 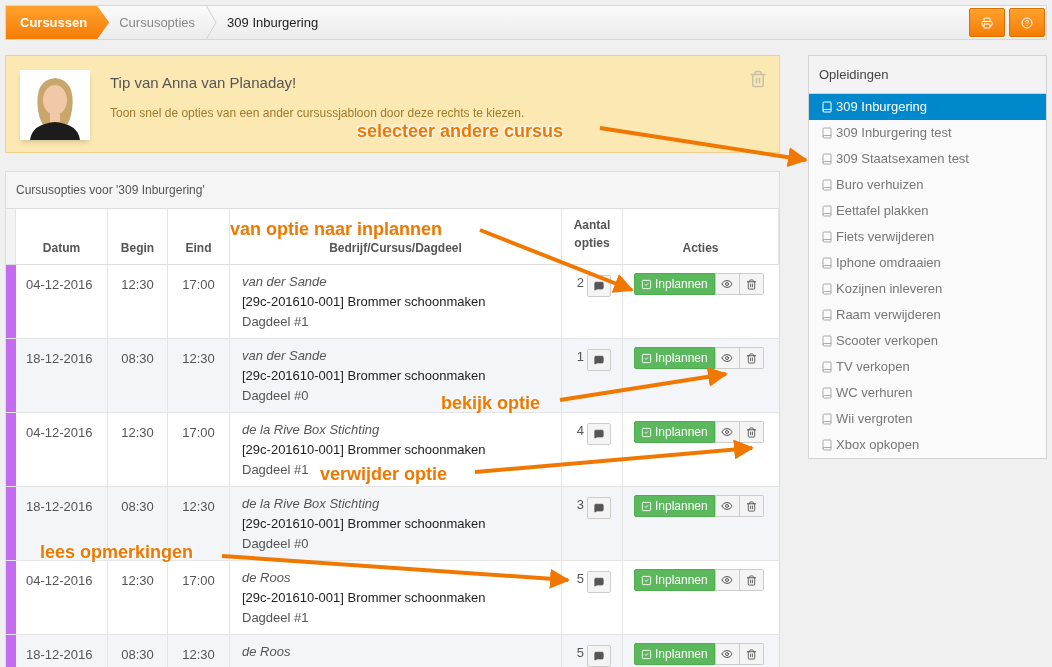 What do you see at coordinates (927, 419) in the screenshot?
I see `sidebar-item: Wii vergroten` at bounding box center [927, 419].